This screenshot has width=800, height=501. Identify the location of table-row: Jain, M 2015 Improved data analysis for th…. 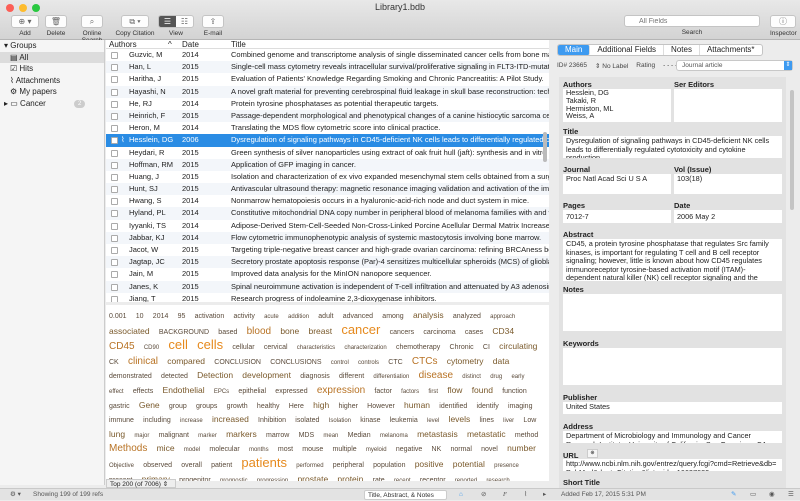
(327, 274).